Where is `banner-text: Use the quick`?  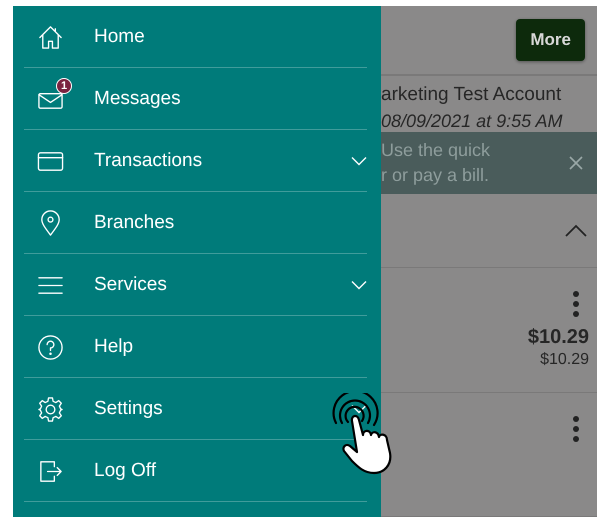
banner-text: Use the quick is located at coordinates (436, 150).